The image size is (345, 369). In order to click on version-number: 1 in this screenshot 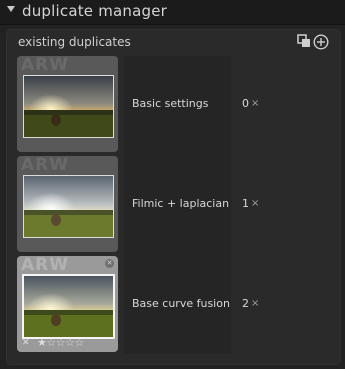, I will do `click(245, 203)`.